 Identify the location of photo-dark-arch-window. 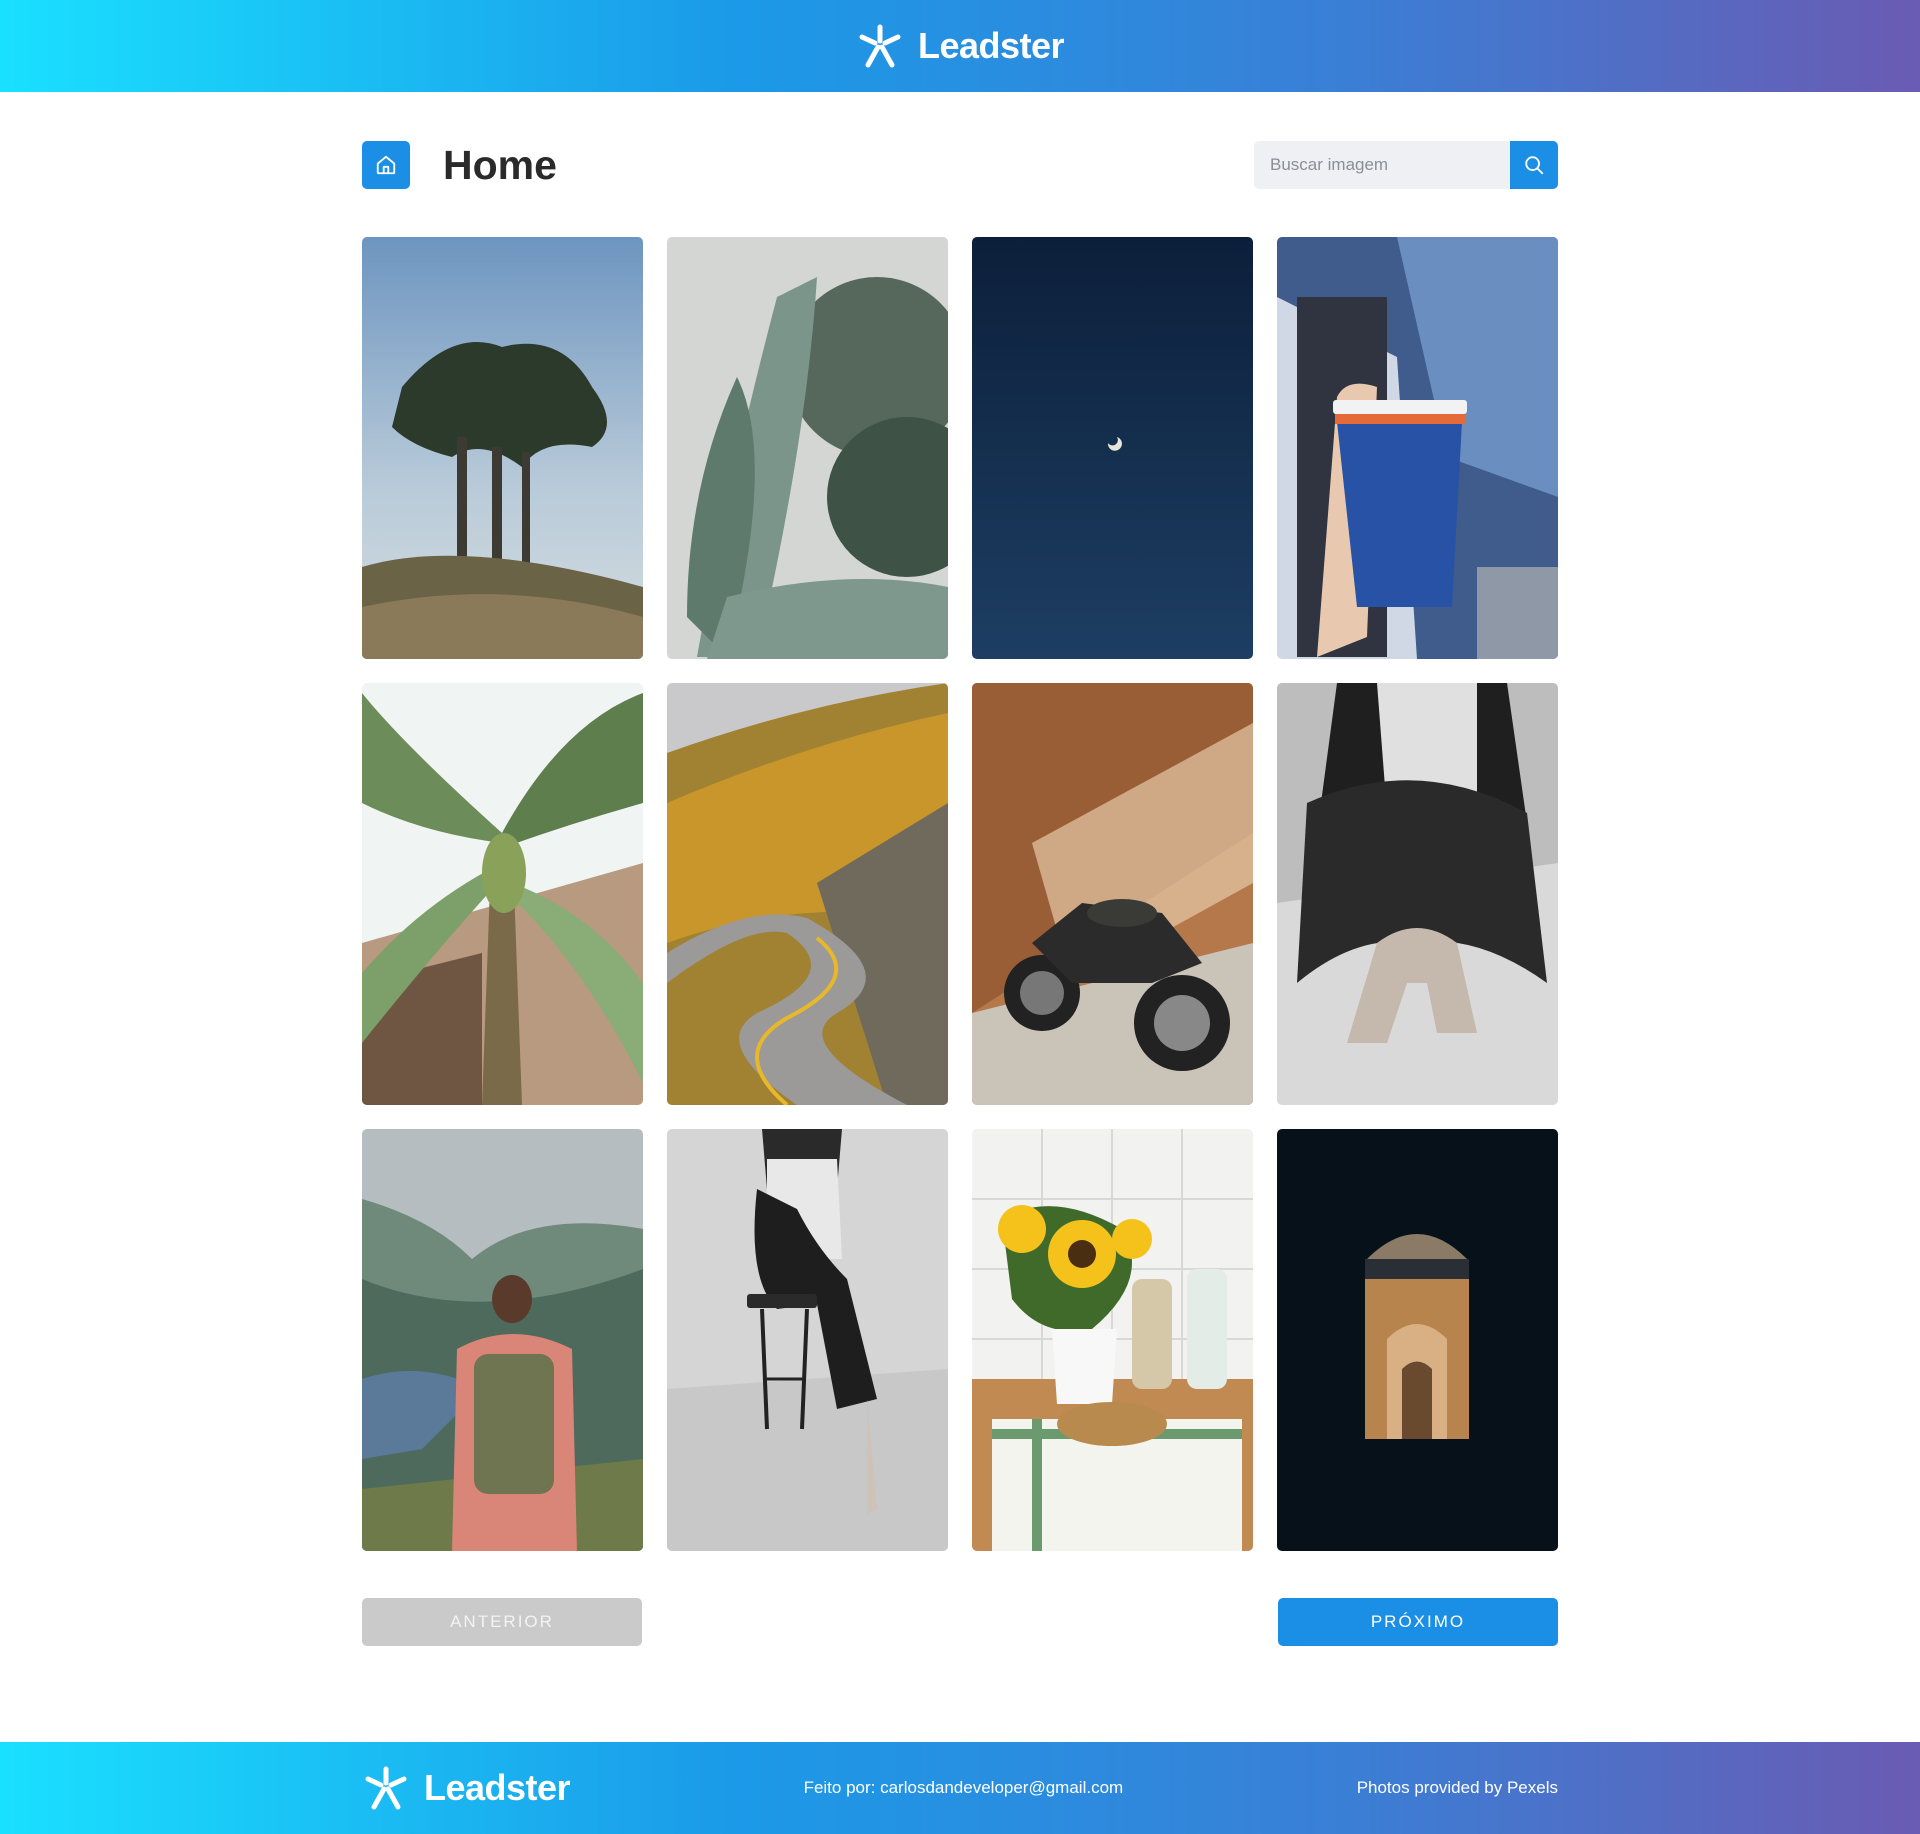
(1417, 1340).